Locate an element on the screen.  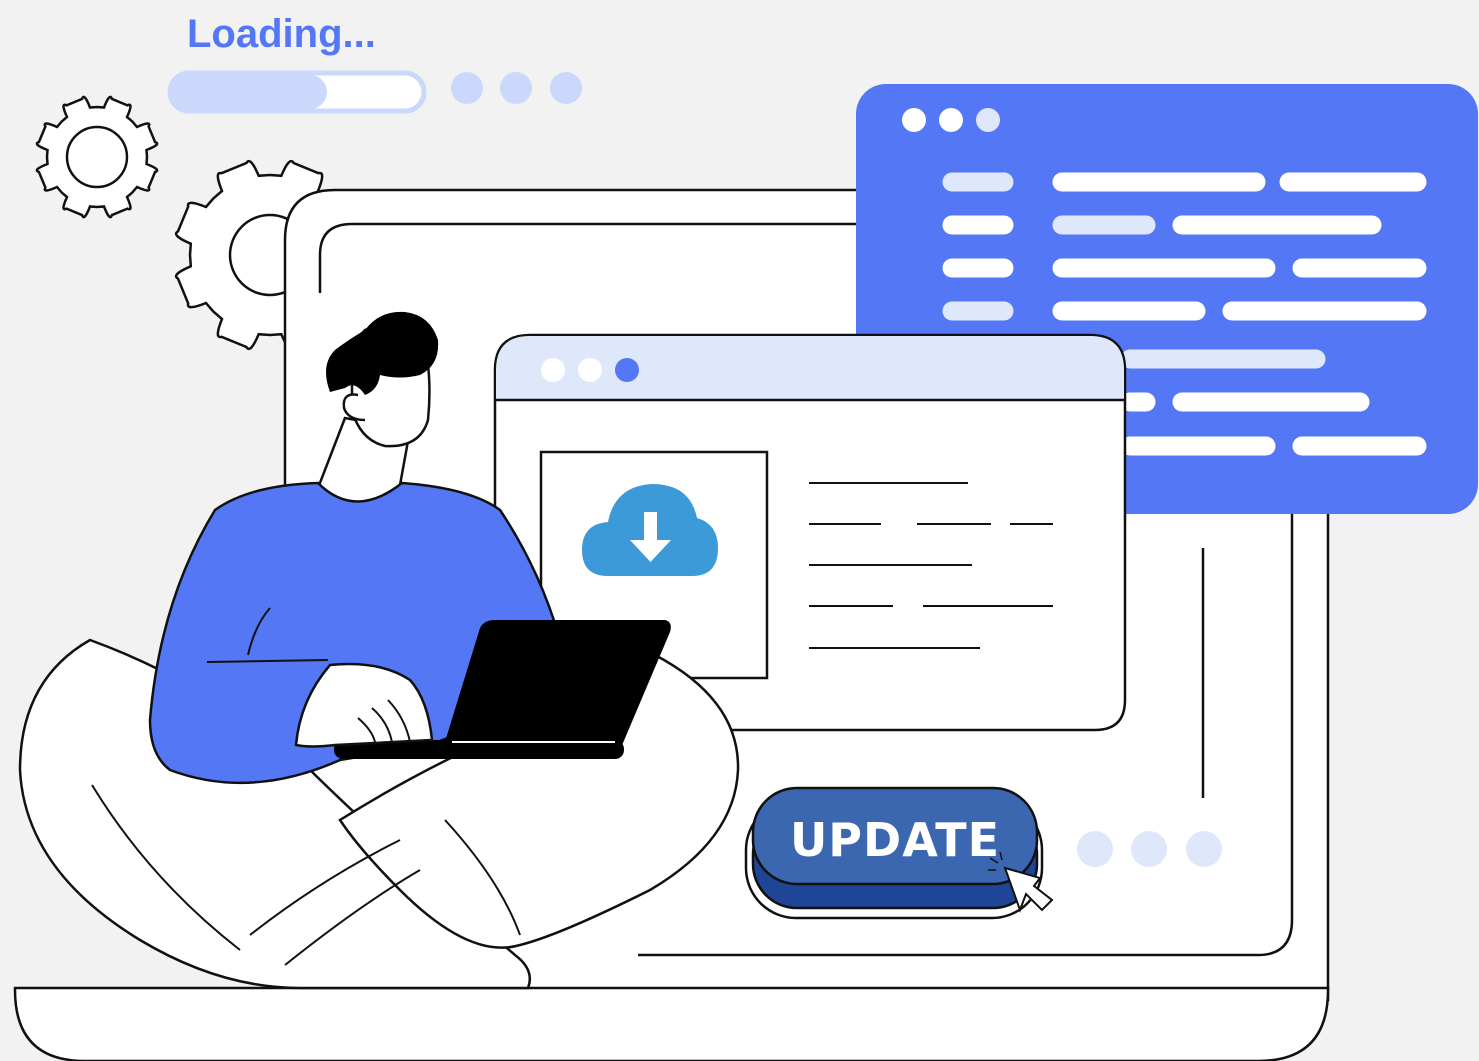
status-dots is located at coordinates (1149, 849).